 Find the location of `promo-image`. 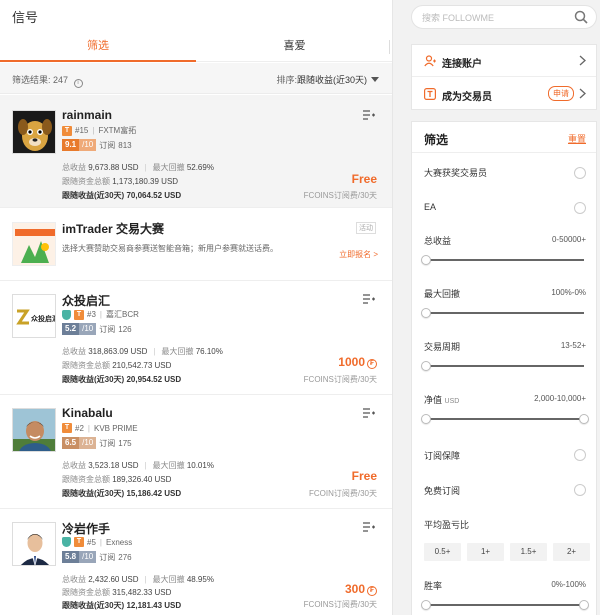

promo-image is located at coordinates (34, 244).